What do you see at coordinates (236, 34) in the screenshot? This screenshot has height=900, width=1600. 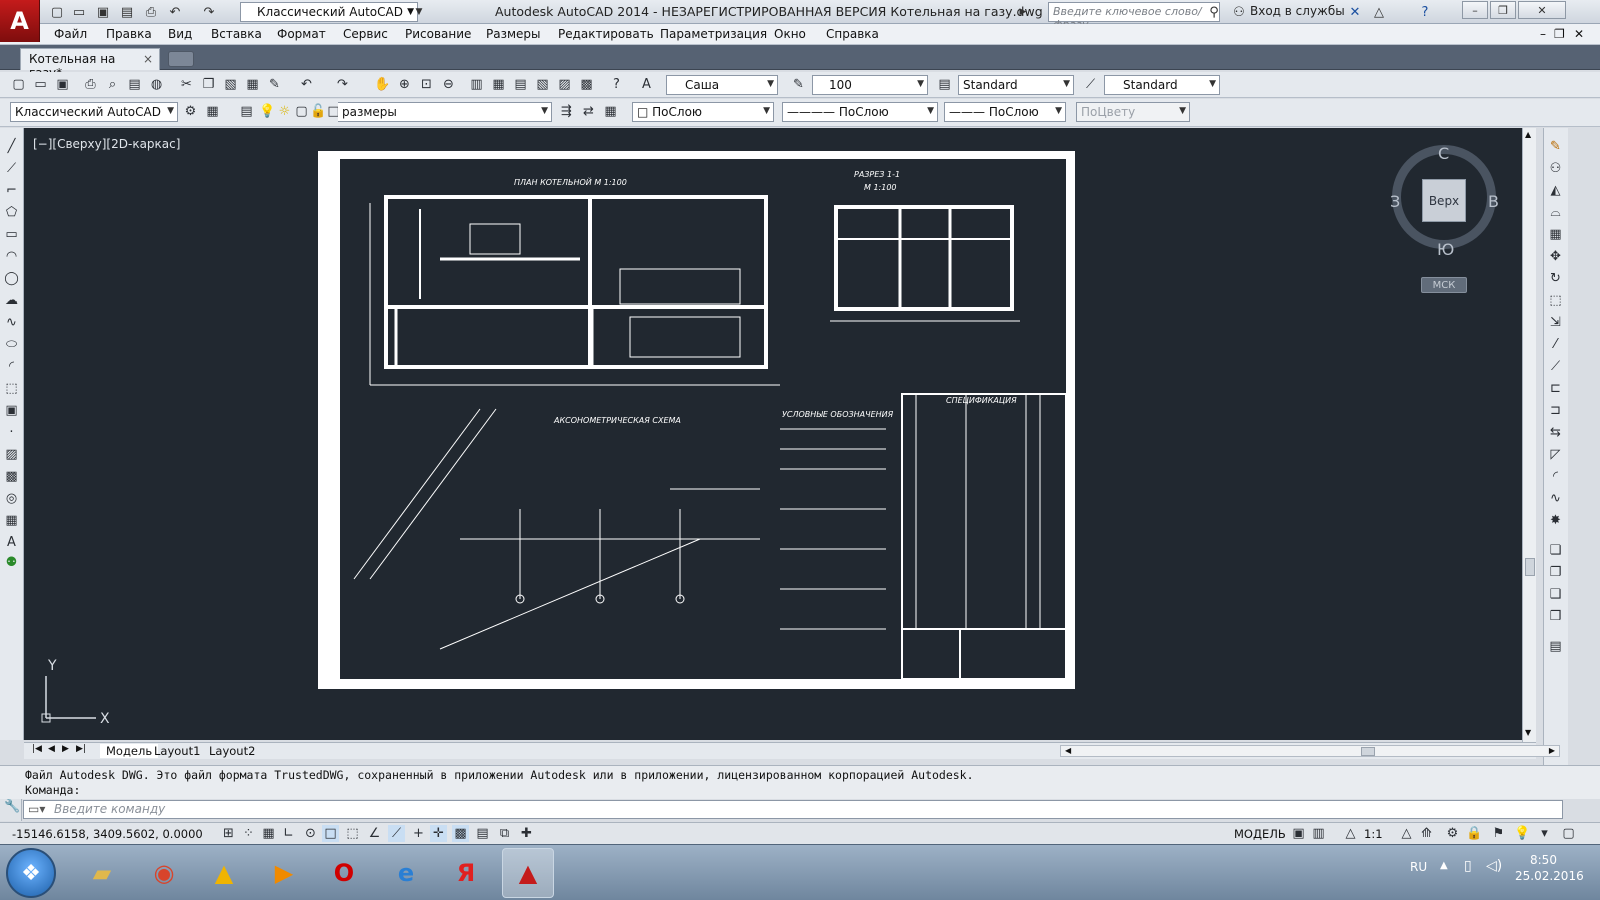 I see `menu-insert: Вставка` at bounding box center [236, 34].